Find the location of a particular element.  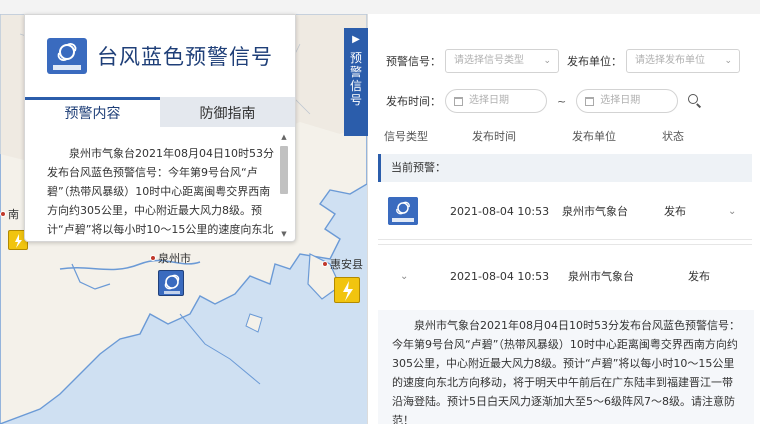

city-quanzhou: 泉州市 is located at coordinates (170, 258).